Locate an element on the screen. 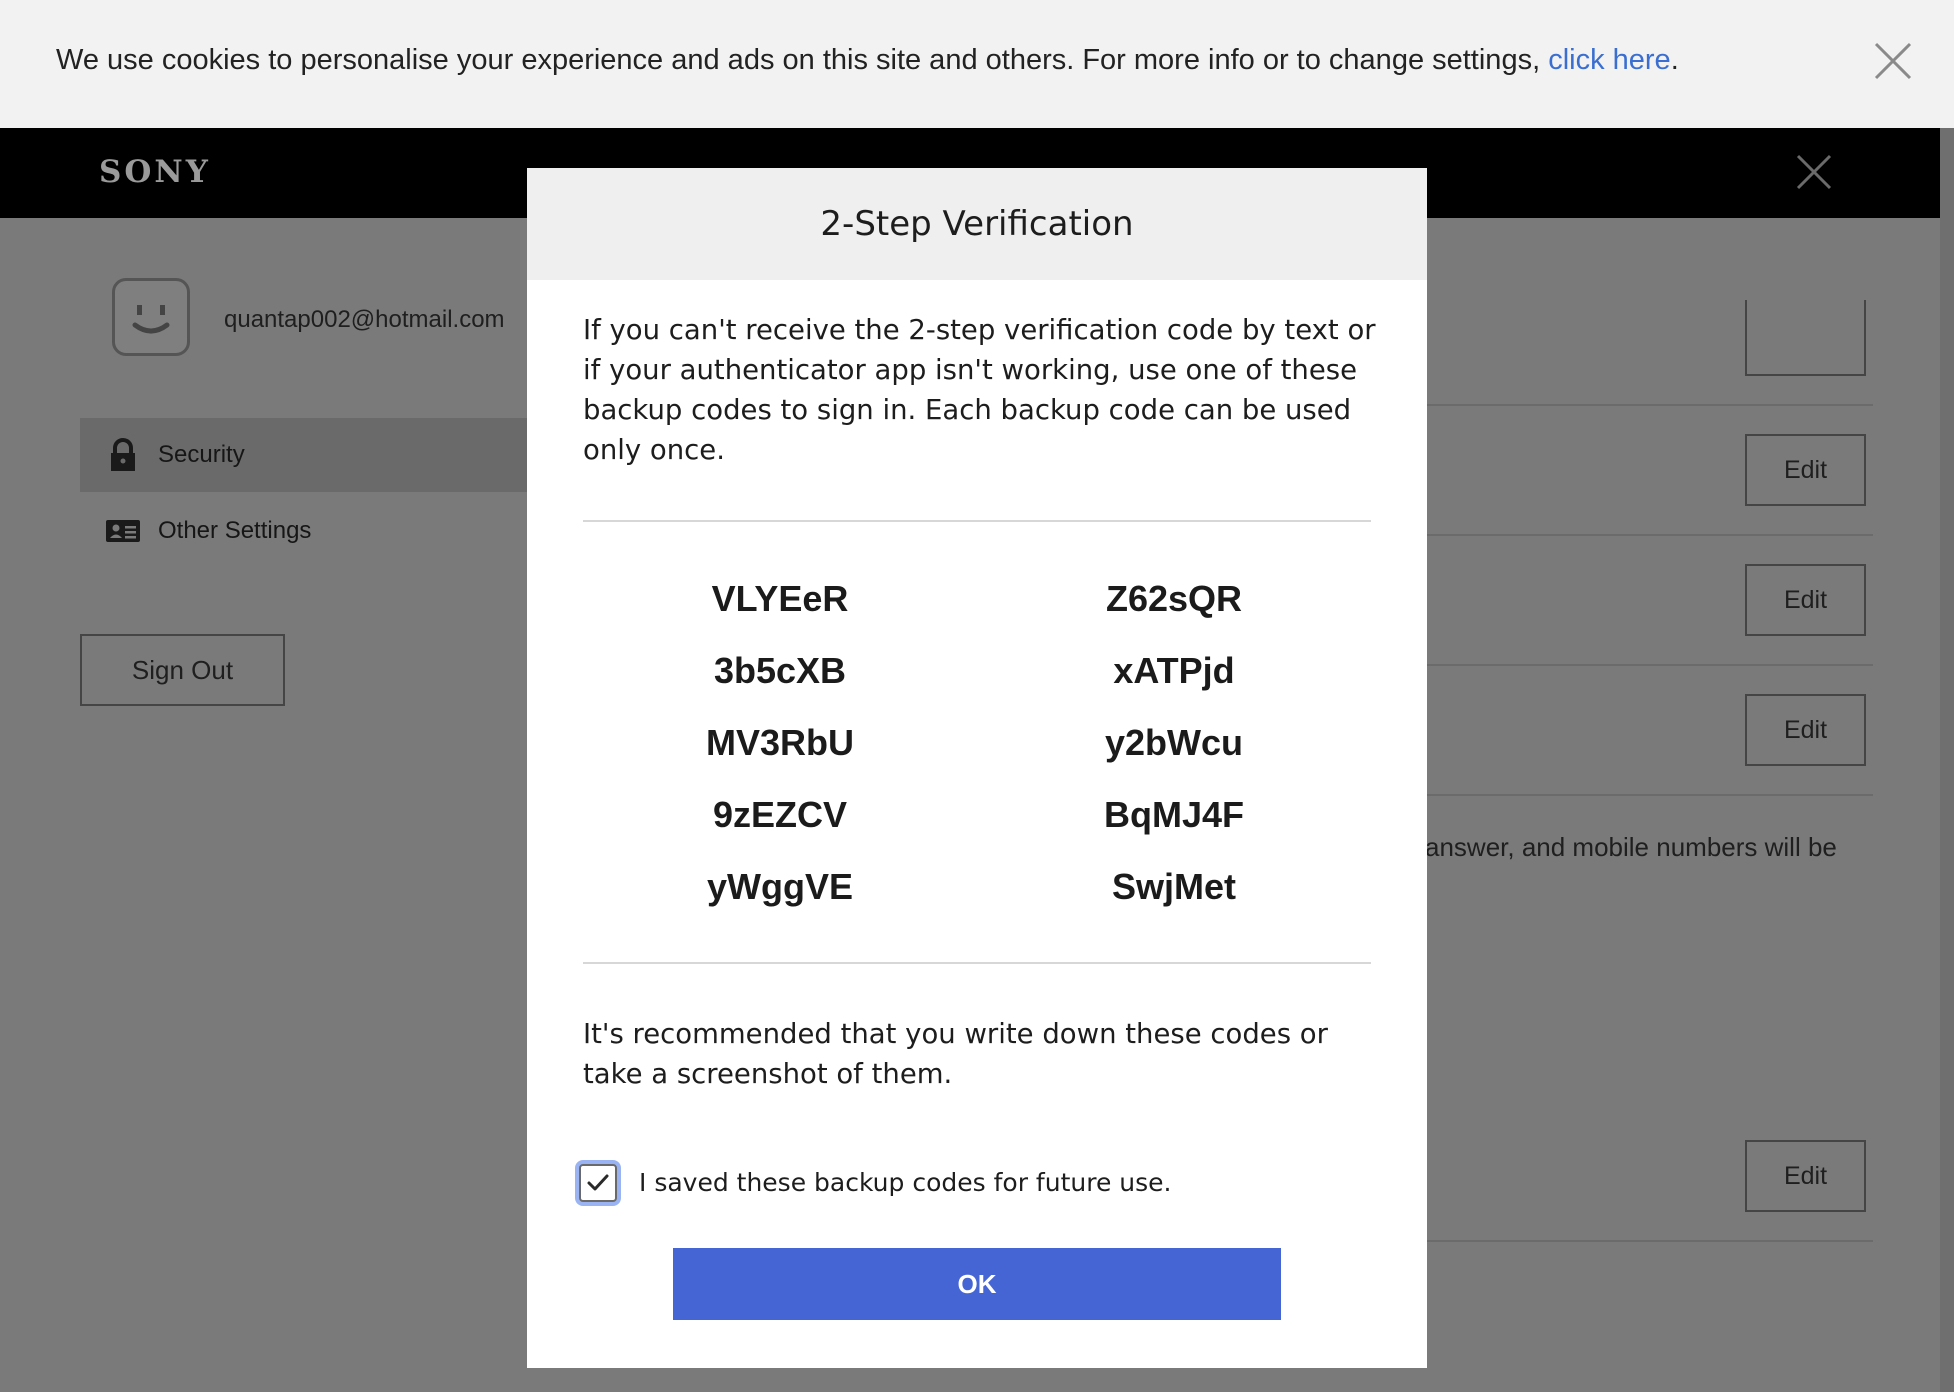 This screenshot has width=1954, height=1392. checkmark-icon is located at coordinates (598, 1182).